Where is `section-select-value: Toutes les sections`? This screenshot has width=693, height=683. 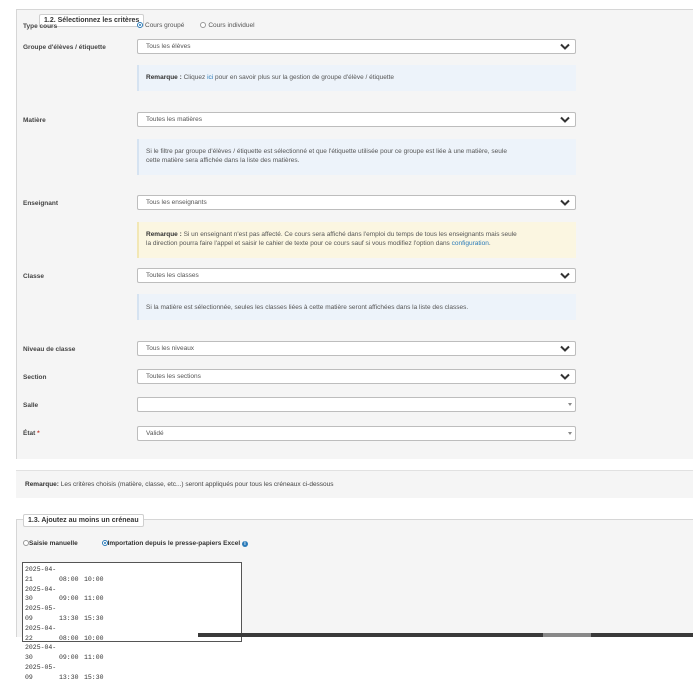
section-select-value: Toutes les sections is located at coordinates (173, 376).